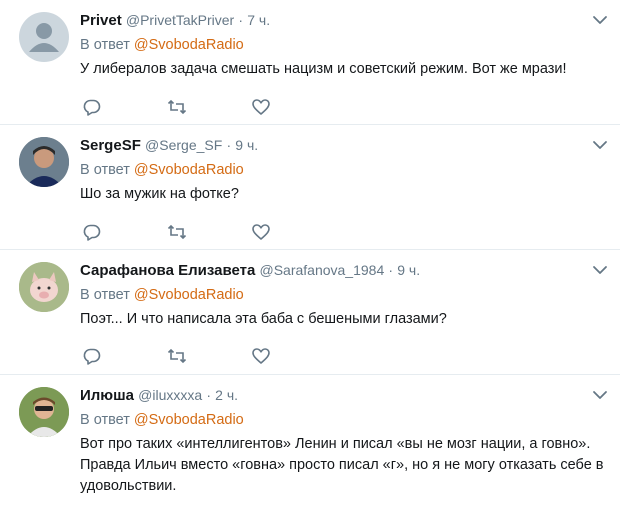 The width and height of the screenshot is (620, 509). I want to click on avatar-sarafanova, so click(44, 287).